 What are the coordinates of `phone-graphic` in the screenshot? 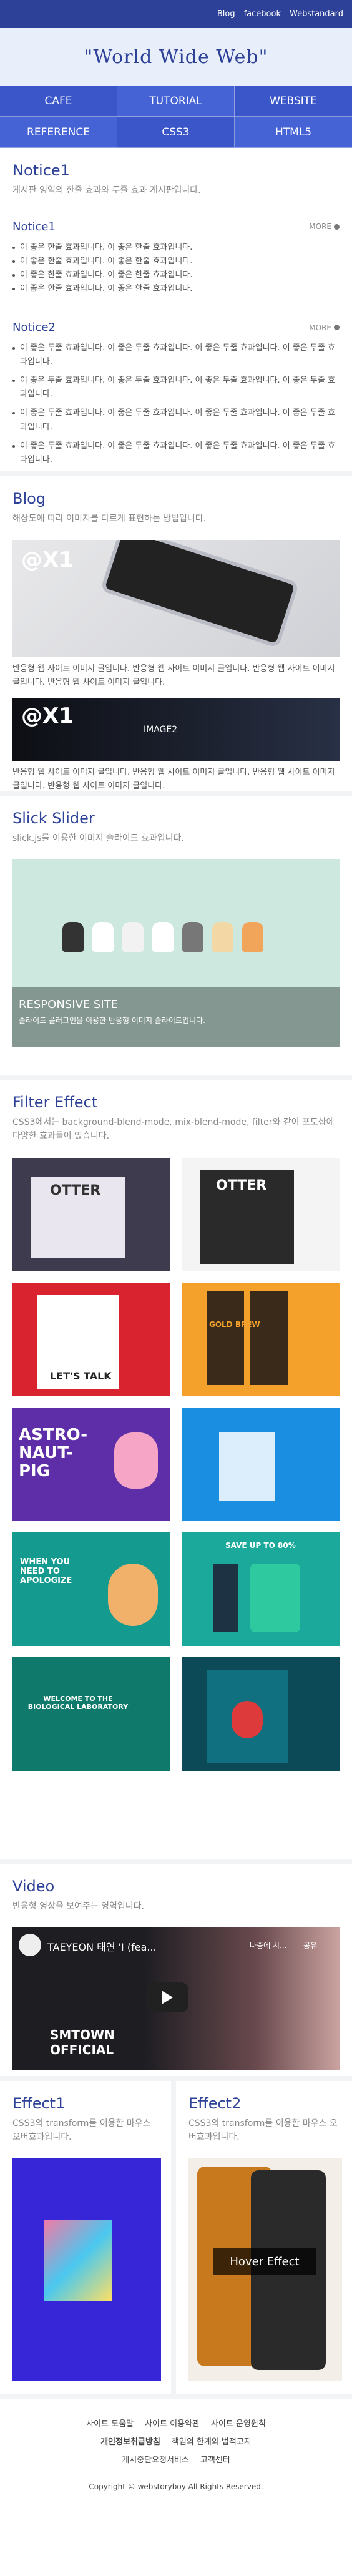 It's located at (200, 594).